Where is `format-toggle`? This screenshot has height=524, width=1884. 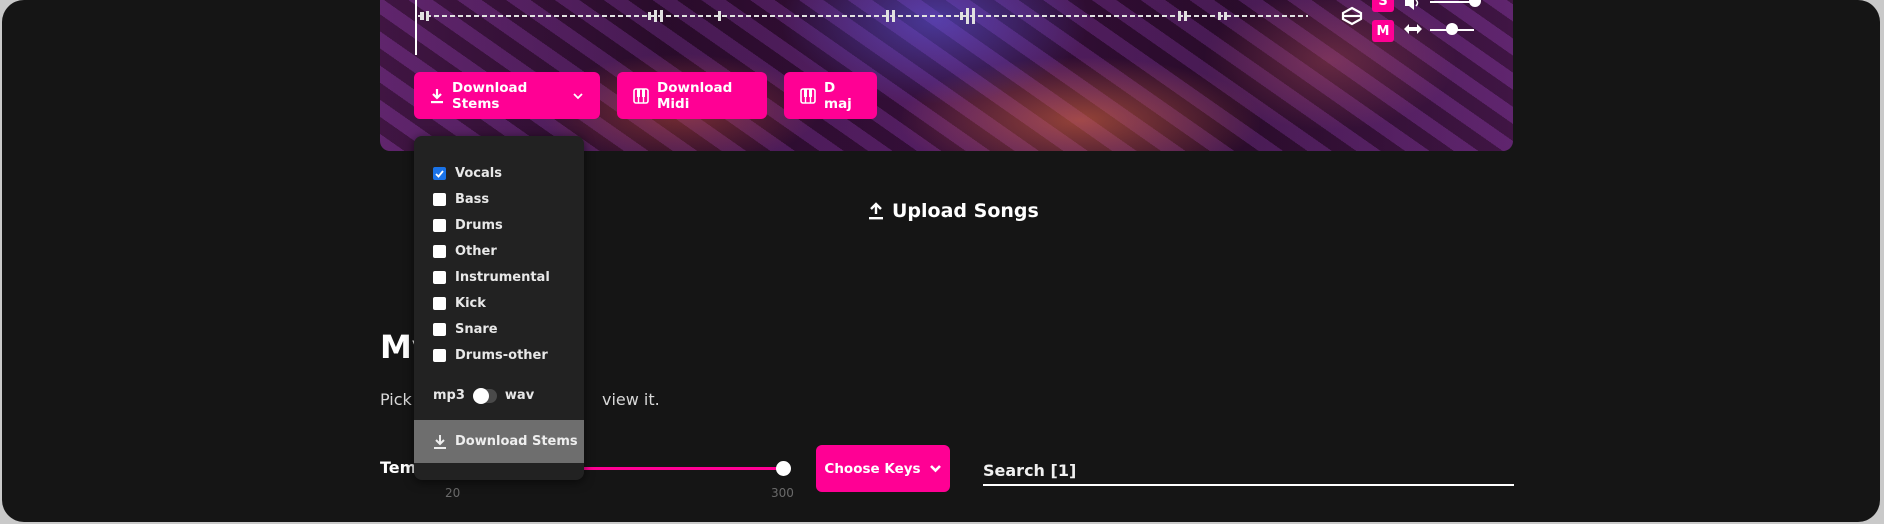 format-toggle is located at coordinates (484, 395).